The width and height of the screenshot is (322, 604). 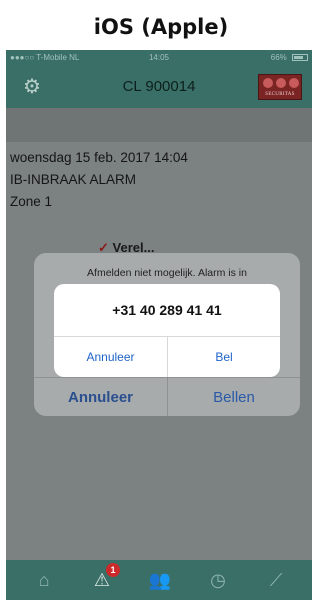 I want to click on status-bar: ●●●○○ T-Mobile NL 14:05 66%, so click(x=159, y=58).